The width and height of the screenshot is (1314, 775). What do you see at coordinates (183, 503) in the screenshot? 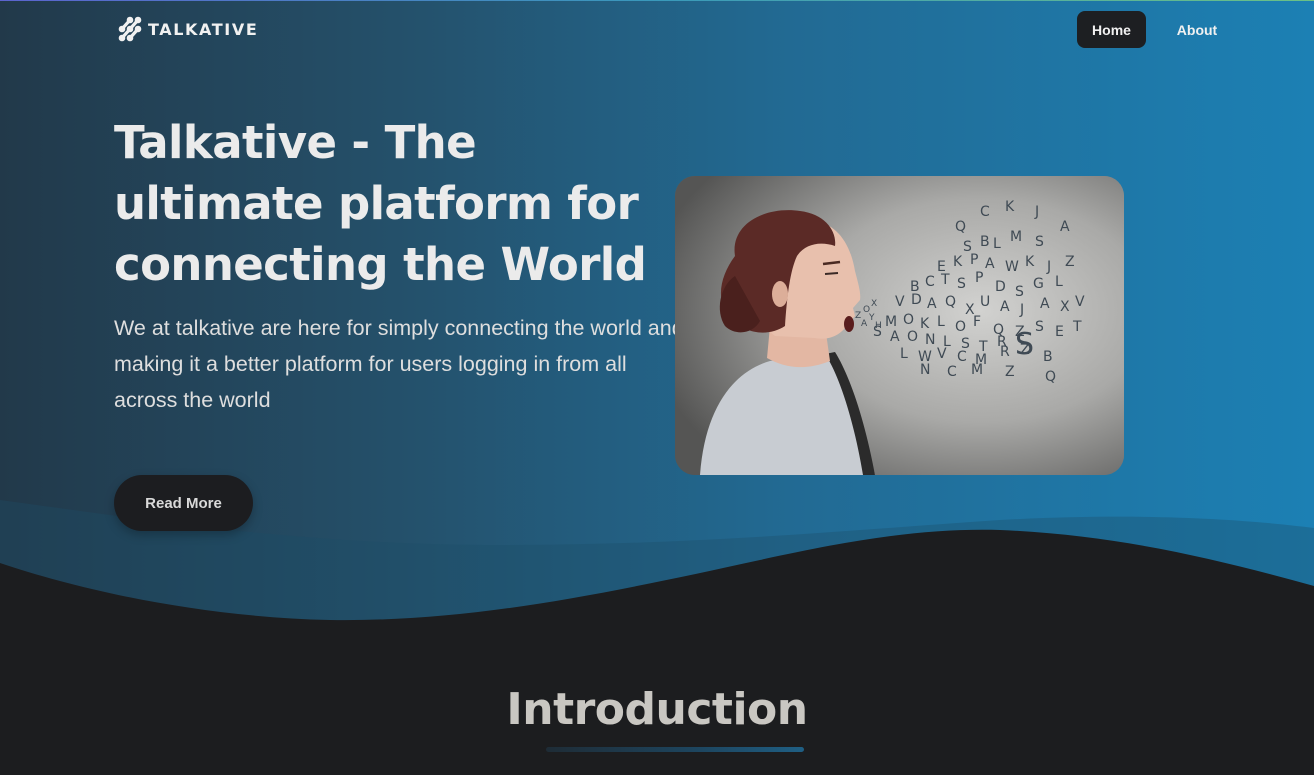
I see `read-more-button: Read More` at bounding box center [183, 503].